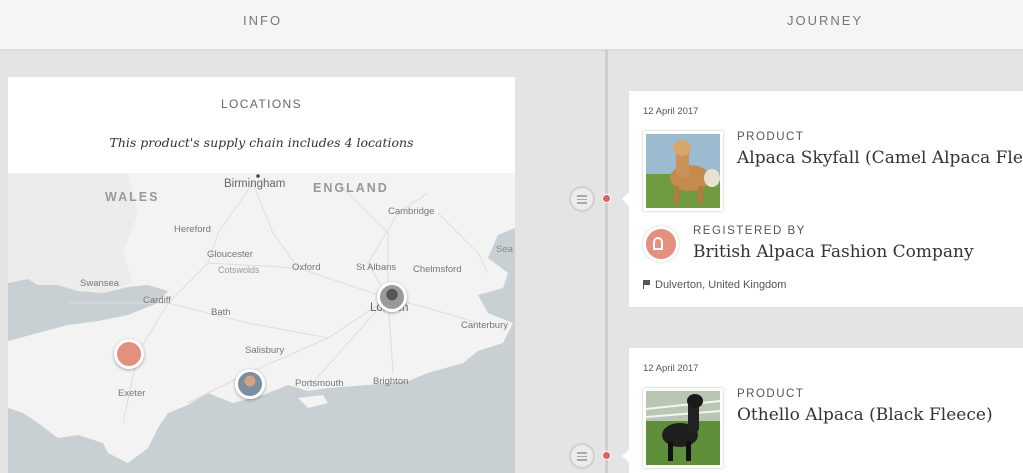 The image size is (1023, 473). I want to click on map-label-cotswolds: Cotswolds, so click(239, 270).